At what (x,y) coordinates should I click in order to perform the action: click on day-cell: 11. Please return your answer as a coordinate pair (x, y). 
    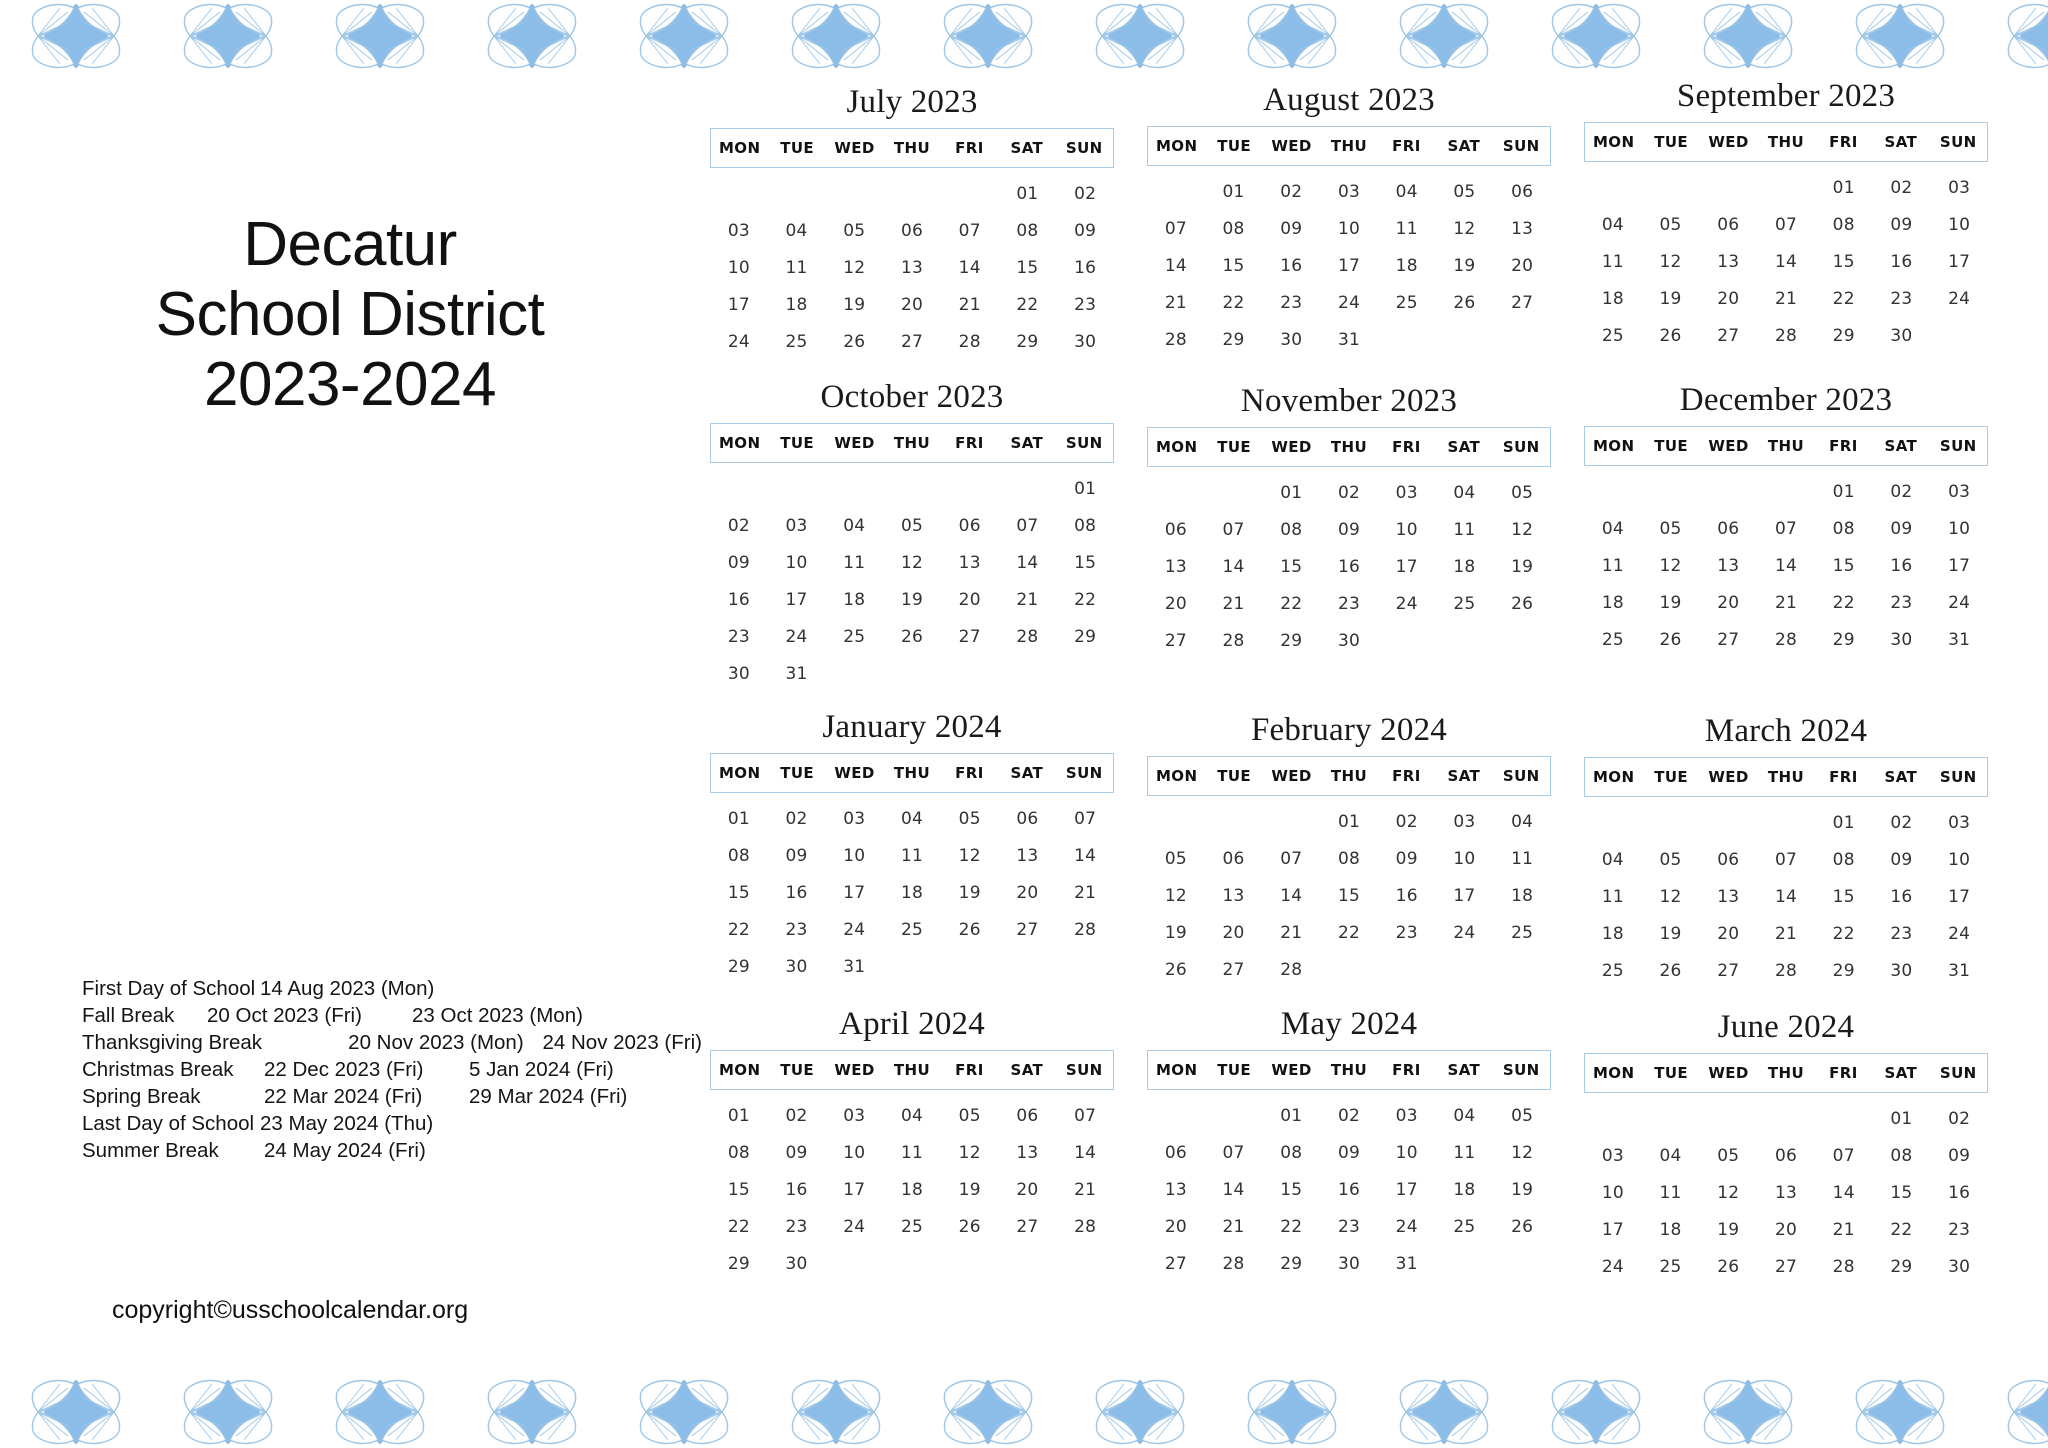
    Looking at the image, I should click on (854, 563).